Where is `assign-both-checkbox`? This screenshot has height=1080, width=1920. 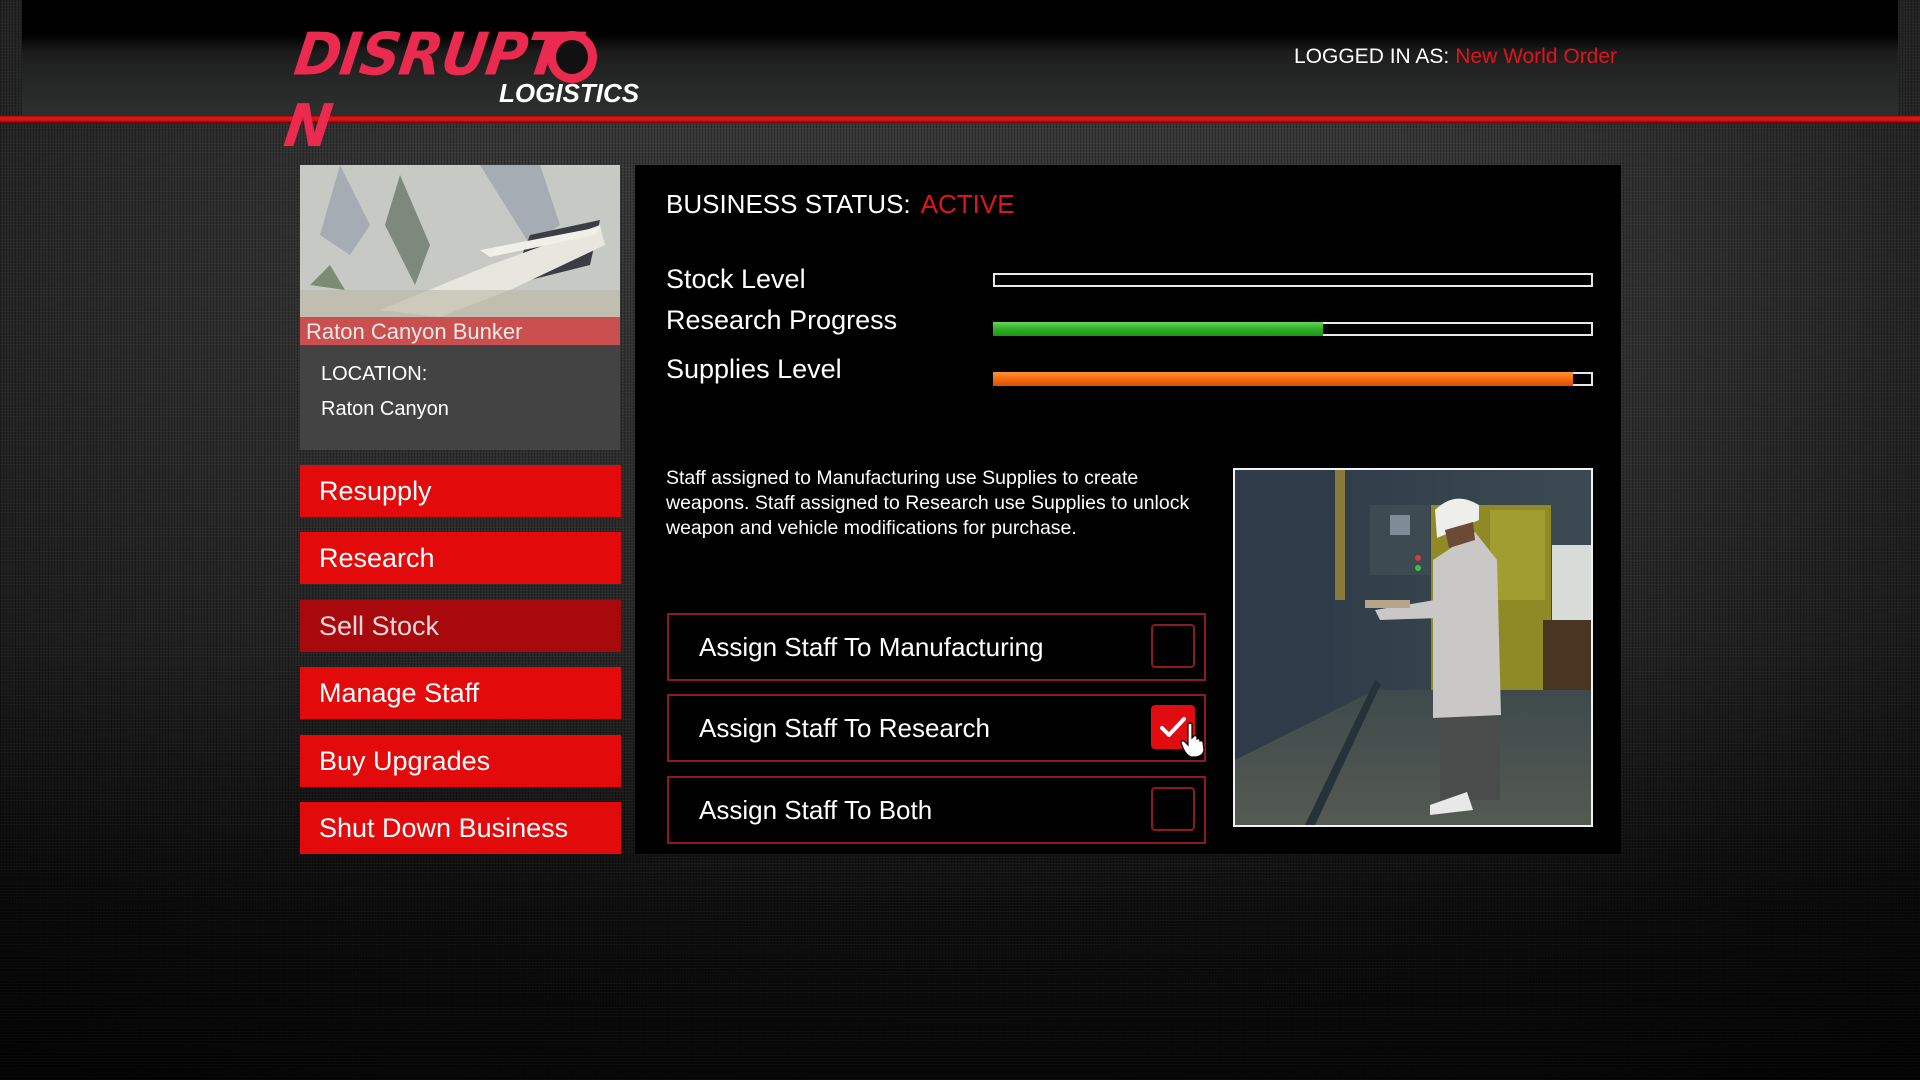 assign-both-checkbox is located at coordinates (1173, 809).